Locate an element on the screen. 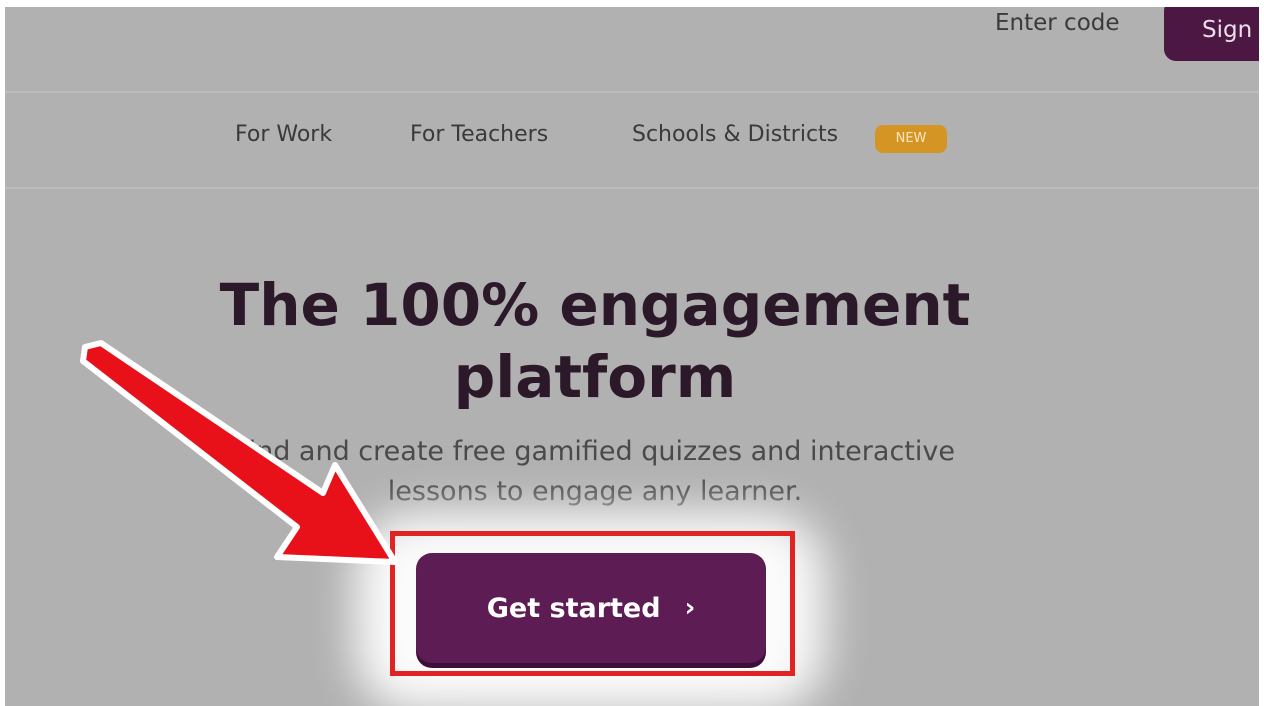 This screenshot has width=1264, height=706. nav-item-schools-districts: Schools & Districts is located at coordinates (735, 134).